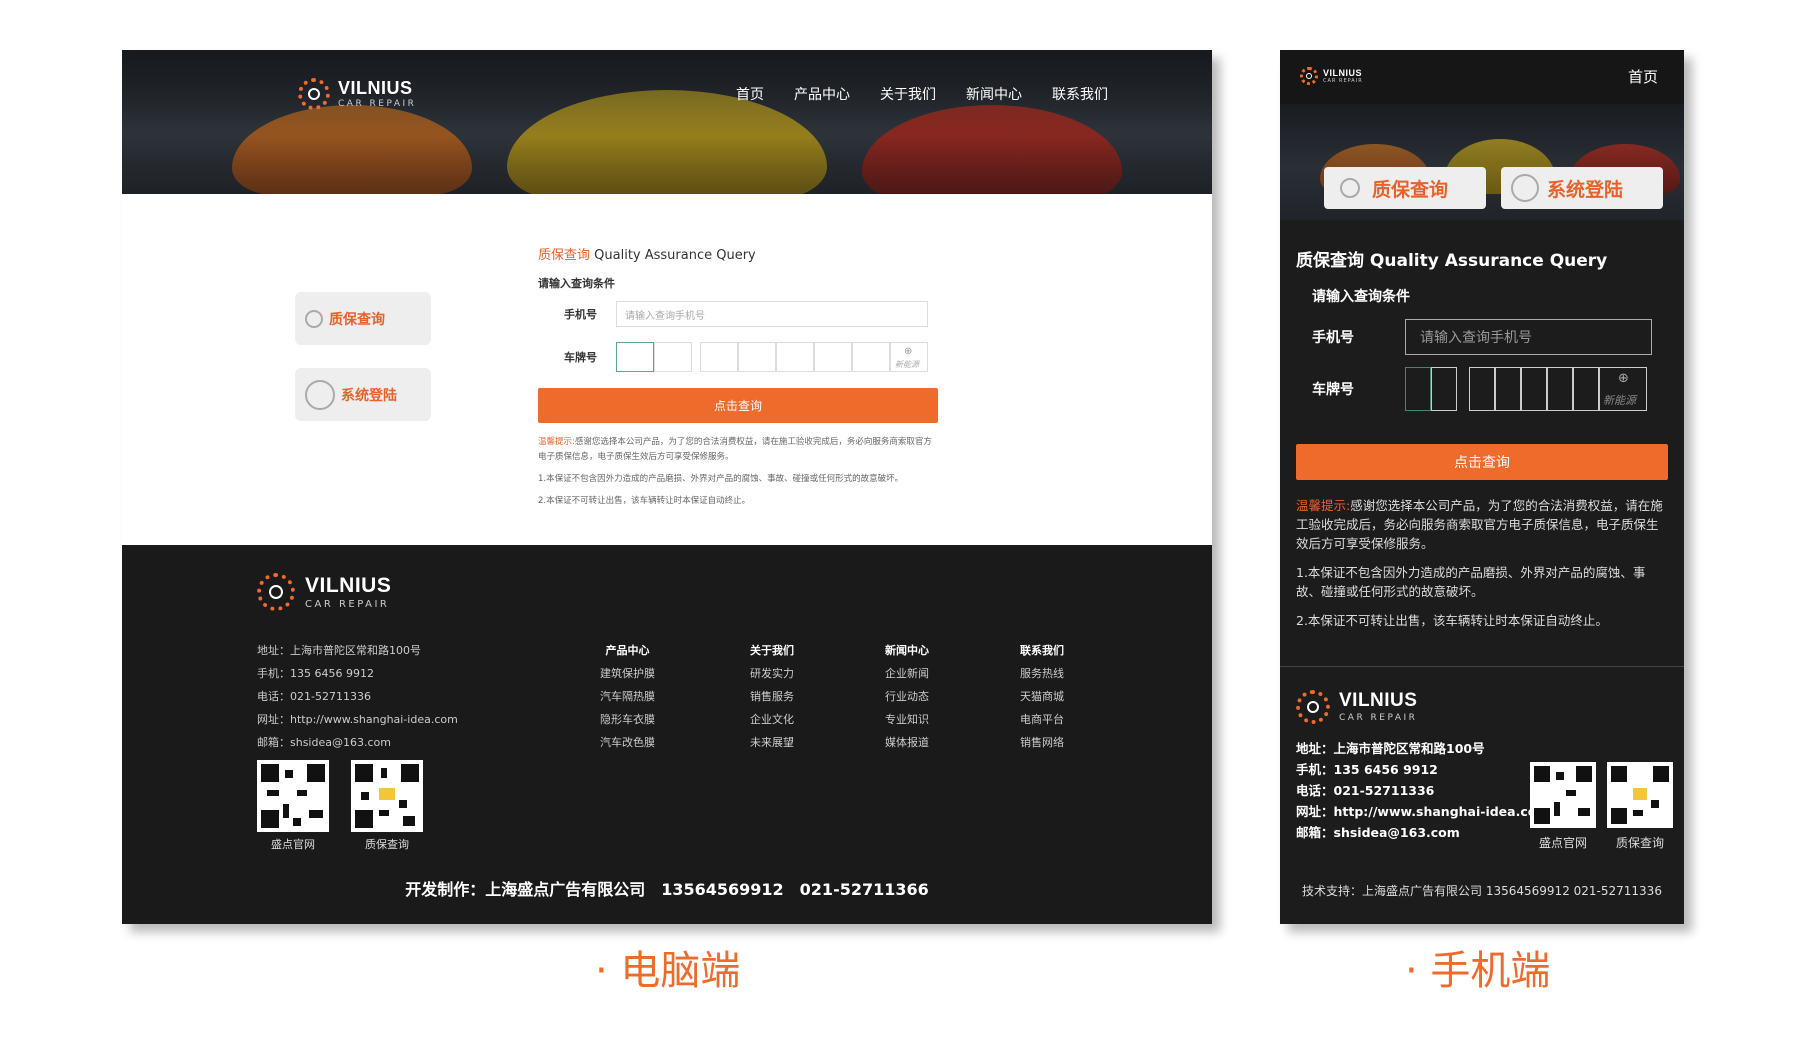 The image size is (1800, 1037). I want to click on mobile-phone-placeholder: 请输入查询手机号, so click(1476, 338).